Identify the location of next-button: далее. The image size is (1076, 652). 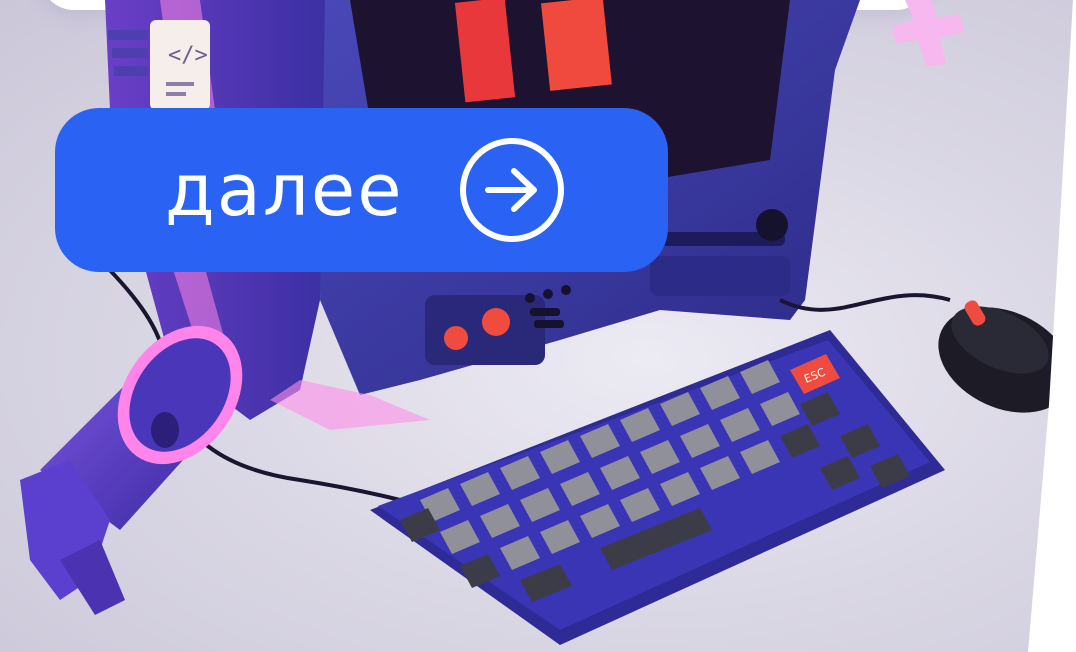
(361, 190).